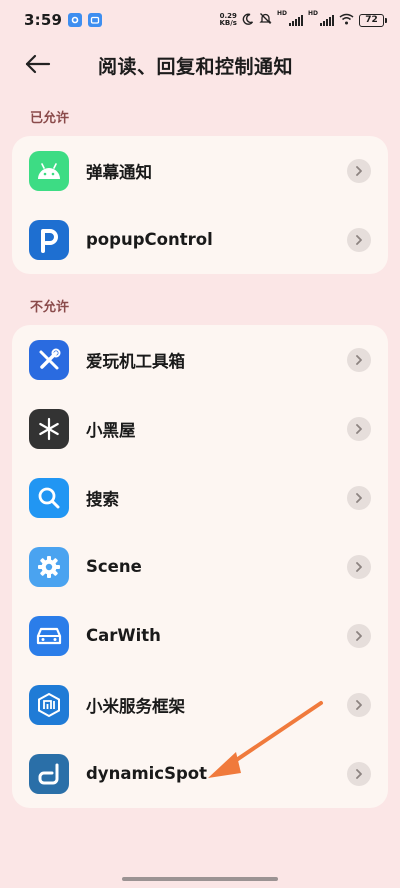  Describe the element at coordinates (200, 359) in the screenshot. I see `app-row-toolbox: 爱玩机工具箱` at that location.